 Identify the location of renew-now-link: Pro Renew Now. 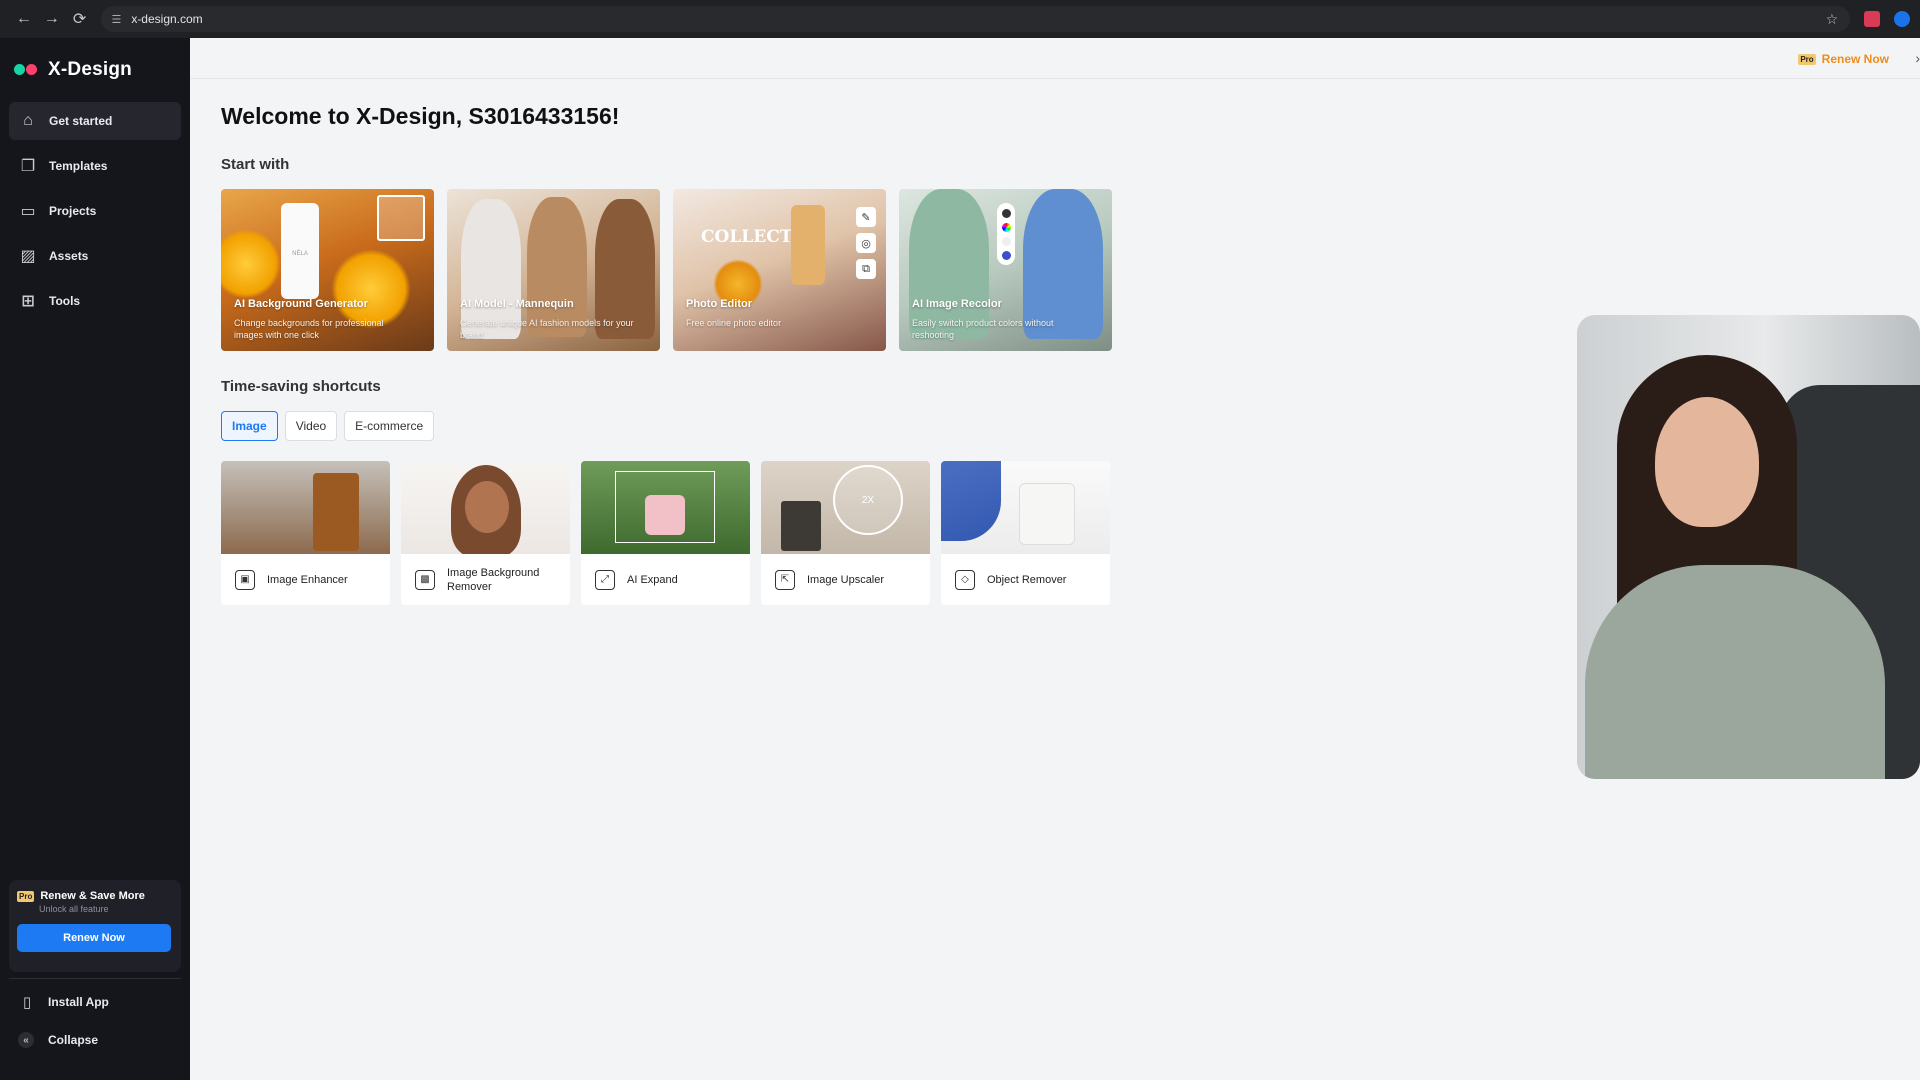
(1843, 59).